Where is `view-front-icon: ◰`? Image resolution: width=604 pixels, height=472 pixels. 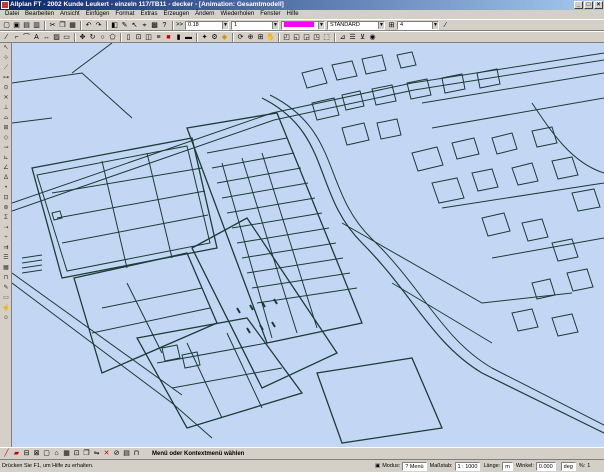 view-front-icon: ◰ is located at coordinates (286, 37).